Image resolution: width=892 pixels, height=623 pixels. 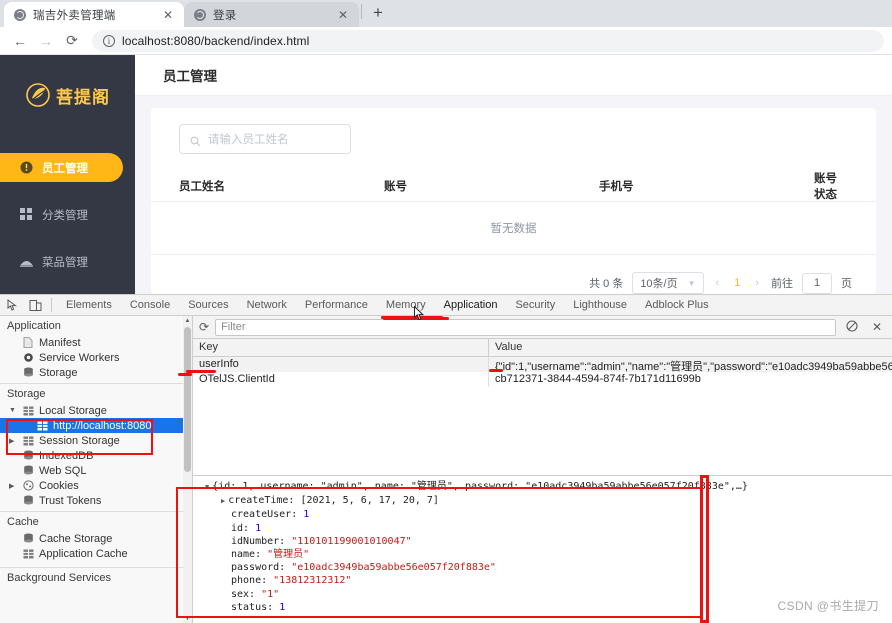 What do you see at coordinates (782, 284) in the screenshot?
I see `jump-label: 前往` at bounding box center [782, 284].